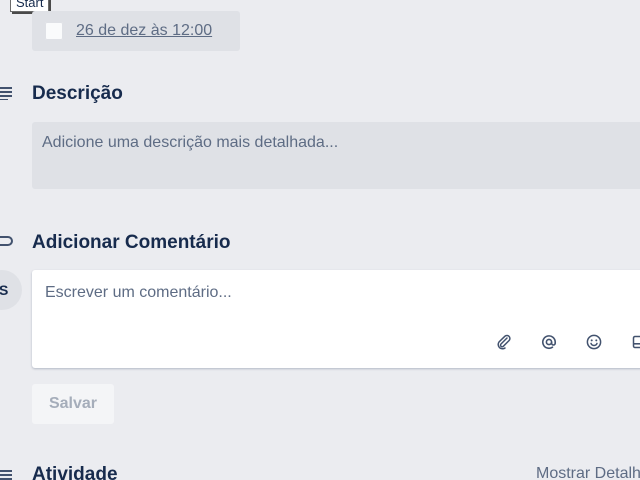  I want to click on add-comment-title: Adicionar Comentário, so click(131, 242).